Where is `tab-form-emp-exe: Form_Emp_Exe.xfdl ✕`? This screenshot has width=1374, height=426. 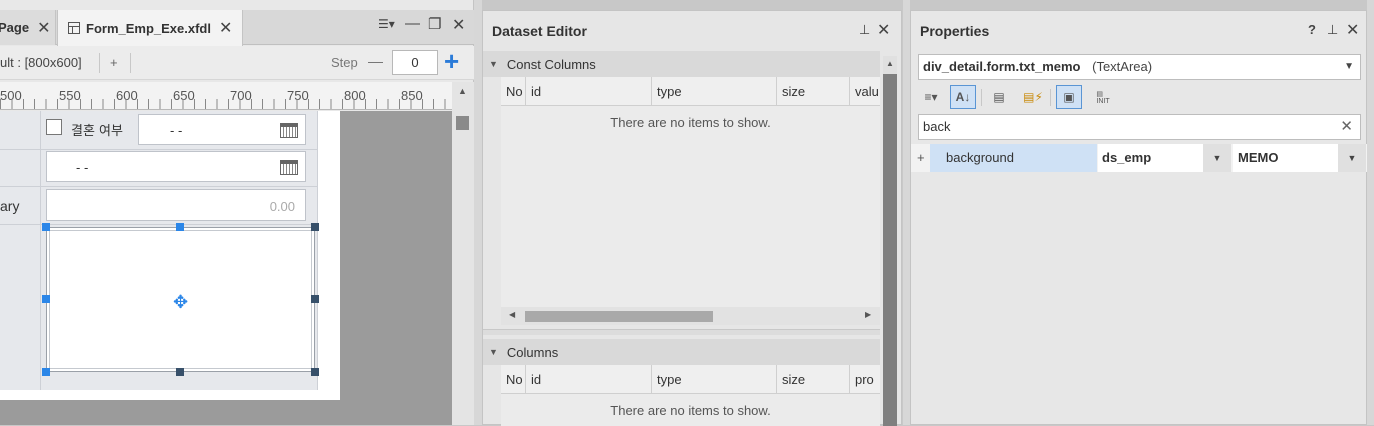
tab-form-emp-exe: Form_Emp_Exe.xfdl ✕ is located at coordinates (150, 28).